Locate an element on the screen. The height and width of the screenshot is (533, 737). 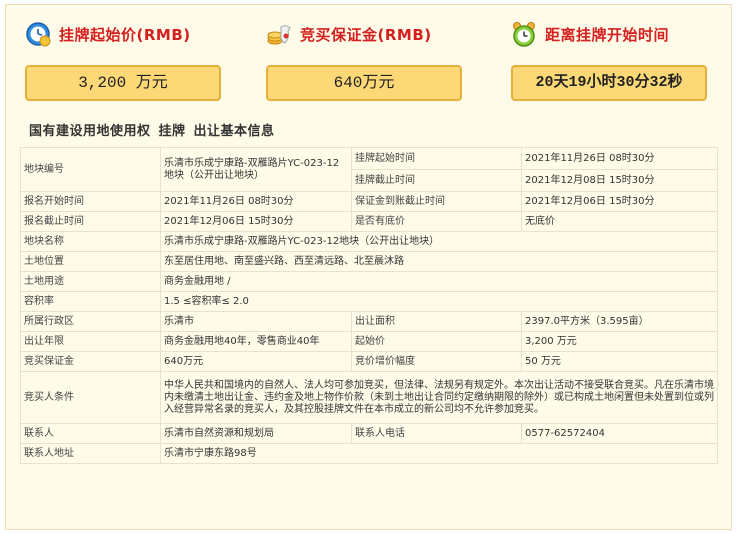
deposit-label: 竞买保证金(RMB) is located at coordinates (366, 35).